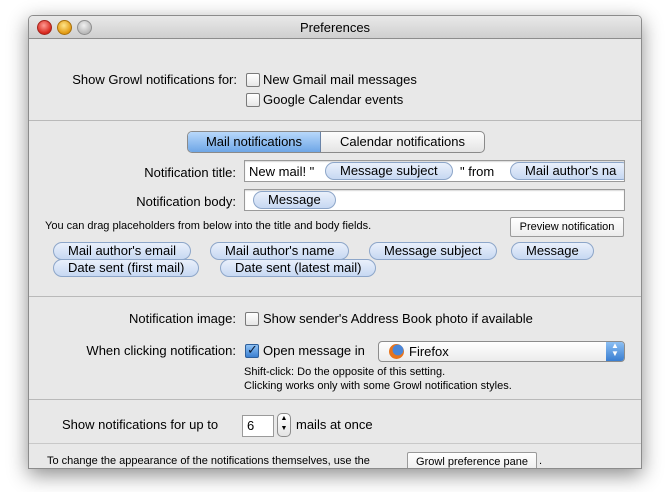  I want to click on calendar-events-label: Google Calendar events, so click(333, 99).